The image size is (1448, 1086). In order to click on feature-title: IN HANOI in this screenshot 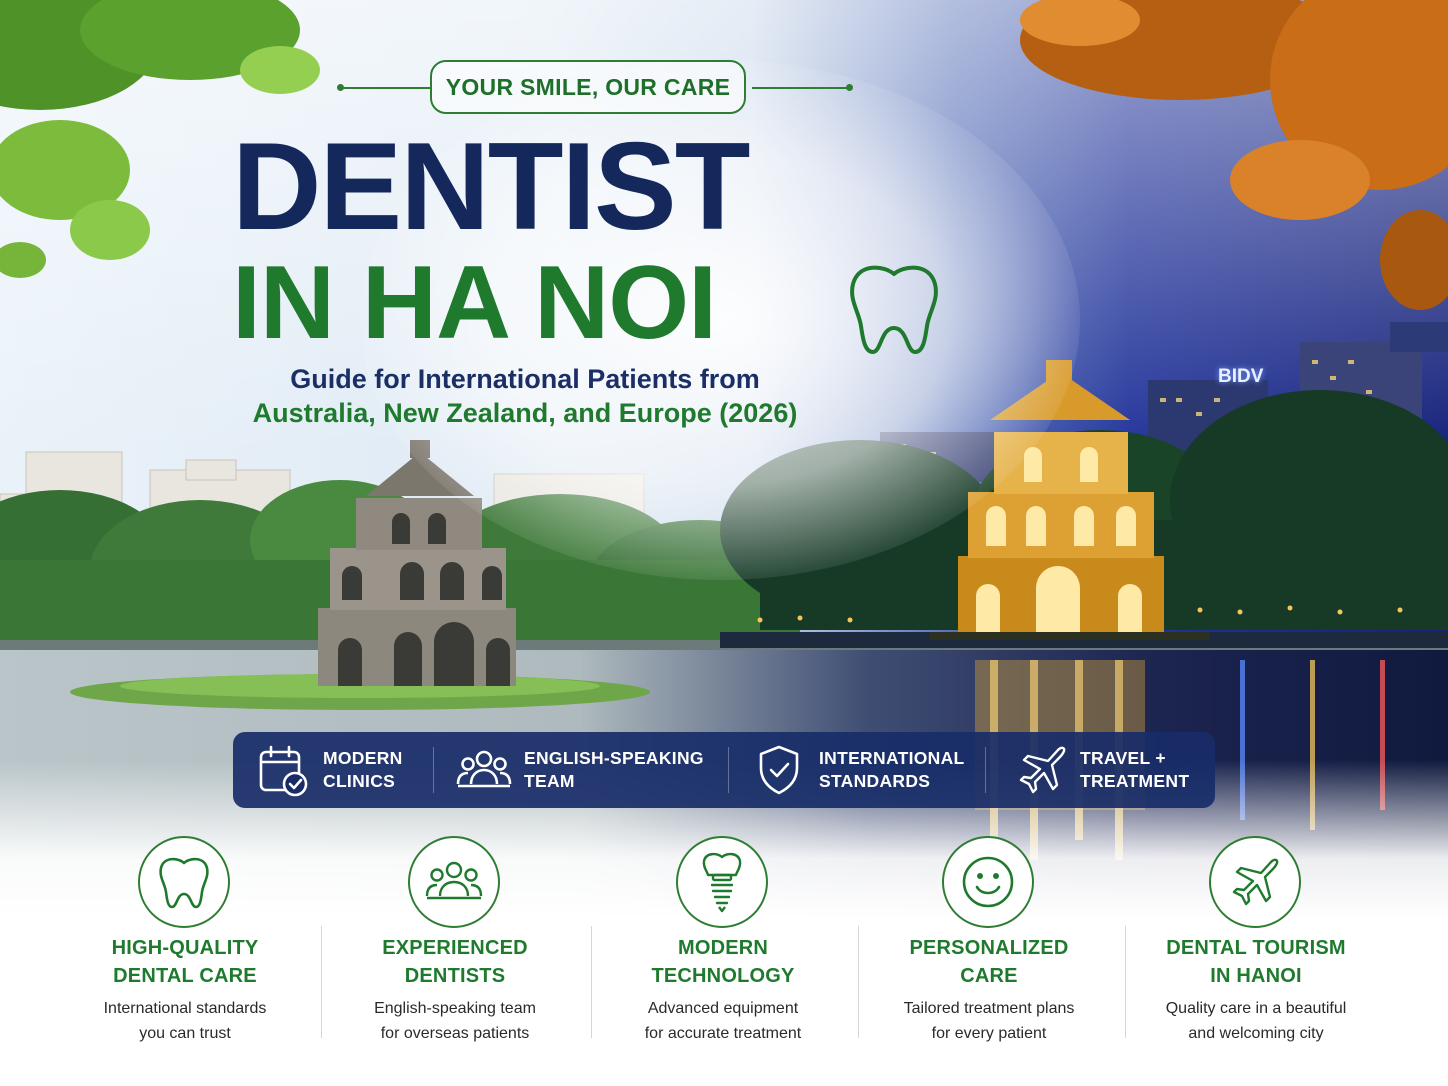, I will do `click(1256, 976)`.